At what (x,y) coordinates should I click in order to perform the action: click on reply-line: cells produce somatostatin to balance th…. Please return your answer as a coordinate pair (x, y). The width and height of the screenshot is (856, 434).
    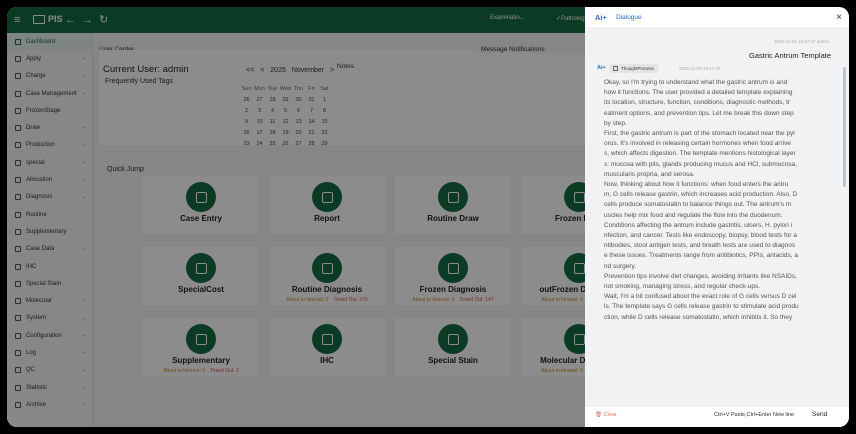
    Looking at the image, I should click on (698, 205).